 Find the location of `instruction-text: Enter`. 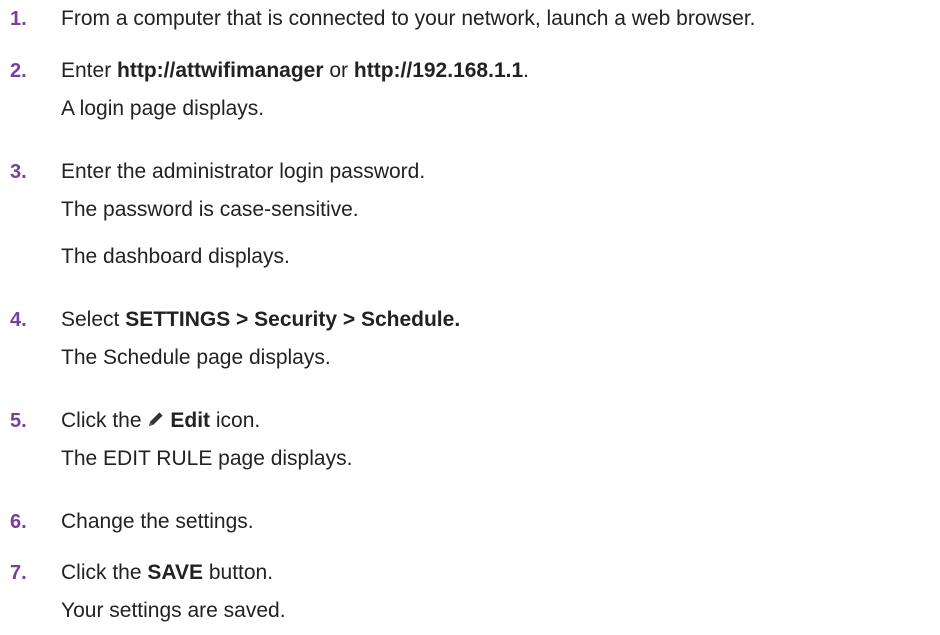

instruction-text: Enter is located at coordinates (89, 70).